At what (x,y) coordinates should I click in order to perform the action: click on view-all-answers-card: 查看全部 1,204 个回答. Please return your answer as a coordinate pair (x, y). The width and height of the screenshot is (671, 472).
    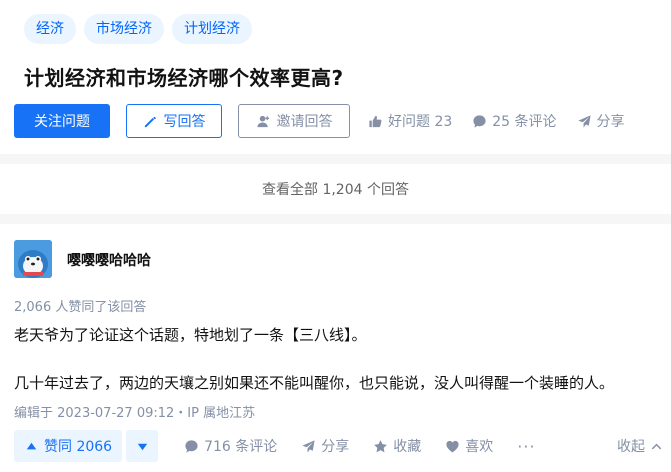
    Looking at the image, I should click on (335, 189).